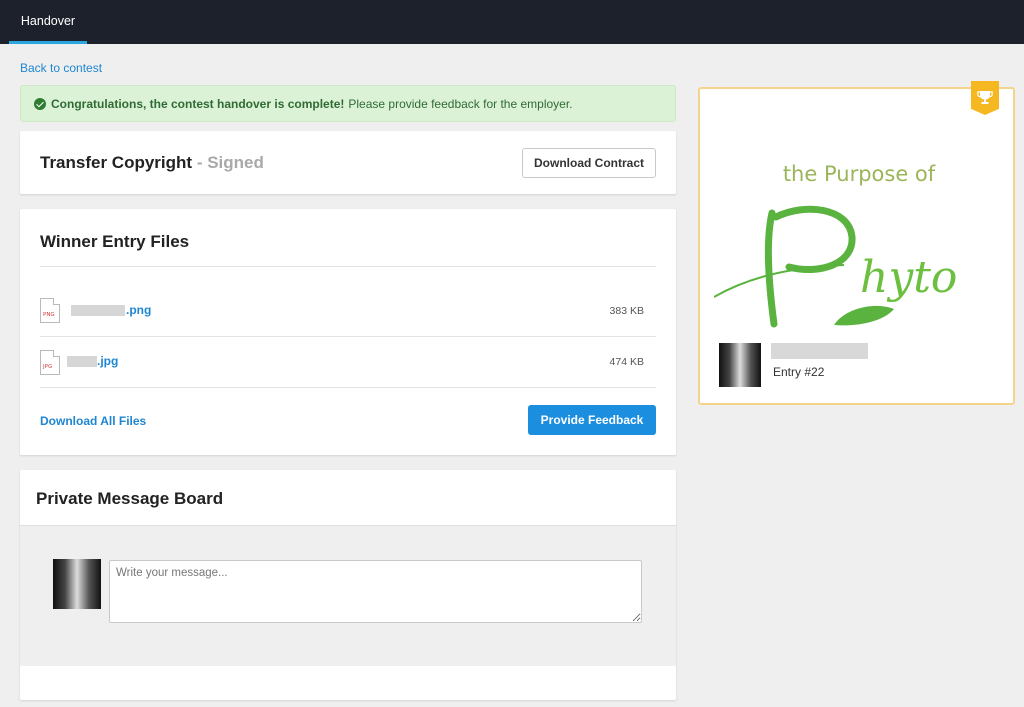  What do you see at coordinates (819, 351) in the screenshot?
I see `redacted-winner-name` at bounding box center [819, 351].